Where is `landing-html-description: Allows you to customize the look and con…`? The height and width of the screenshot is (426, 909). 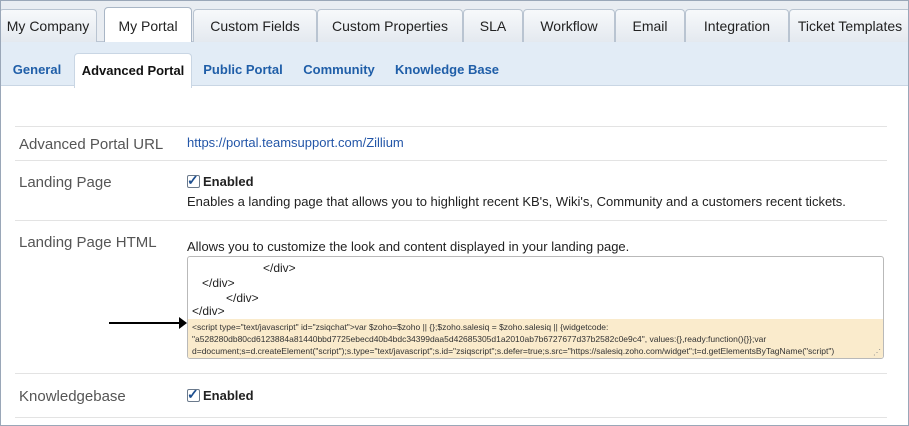
landing-html-description: Allows you to customize the look and con… is located at coordinates (408, 246).